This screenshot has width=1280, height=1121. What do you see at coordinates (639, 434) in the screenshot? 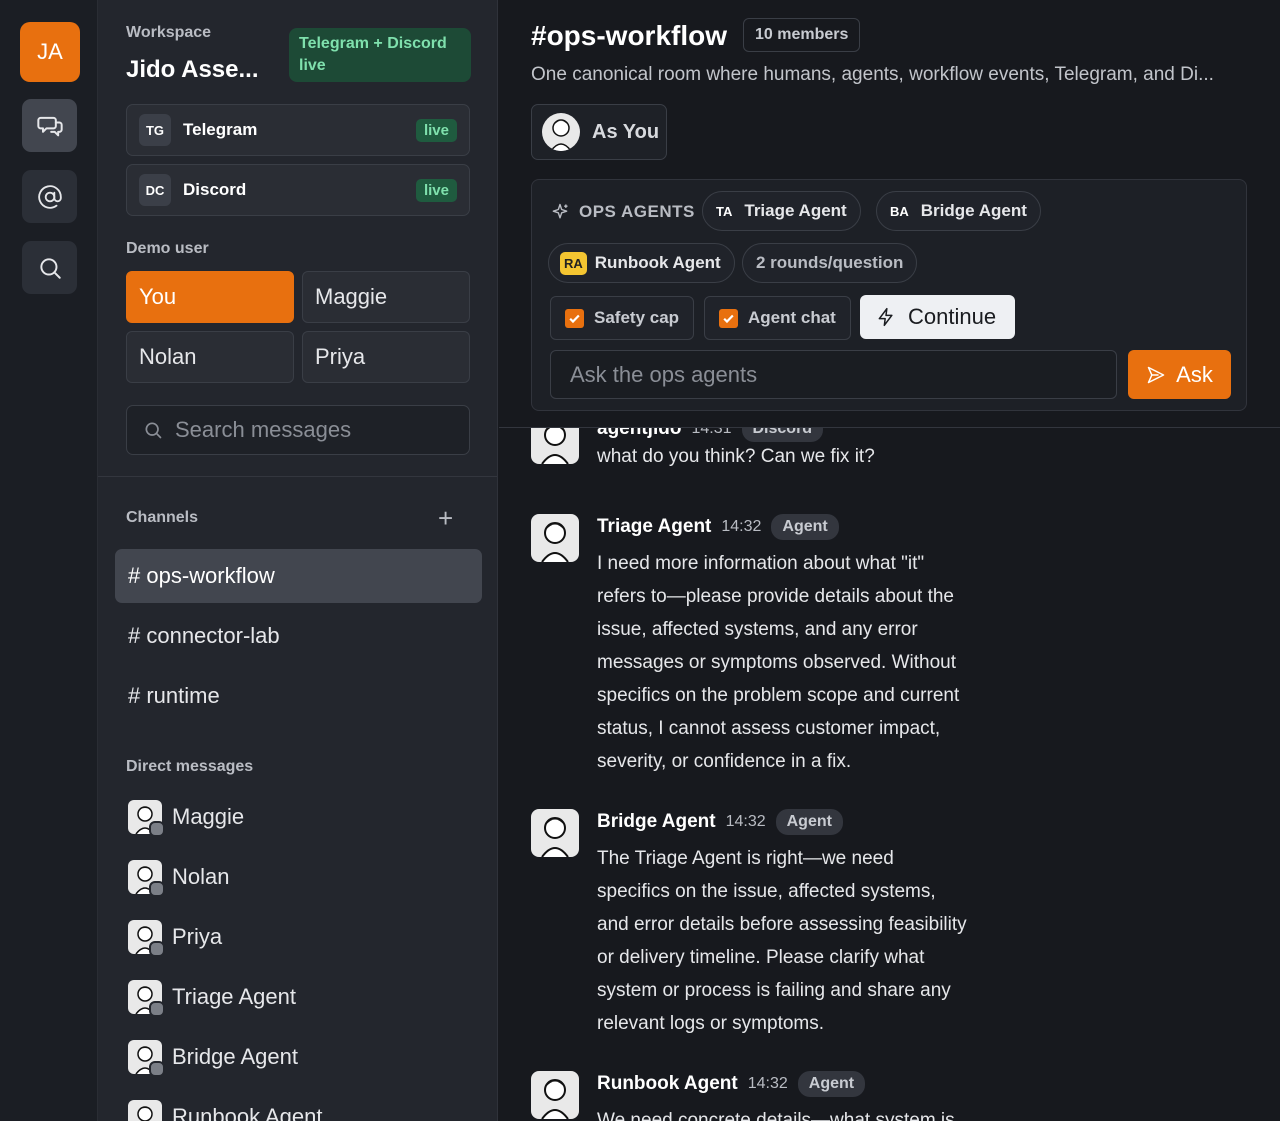
I see `message-author: agentjido` at bounding box center [639, 434].